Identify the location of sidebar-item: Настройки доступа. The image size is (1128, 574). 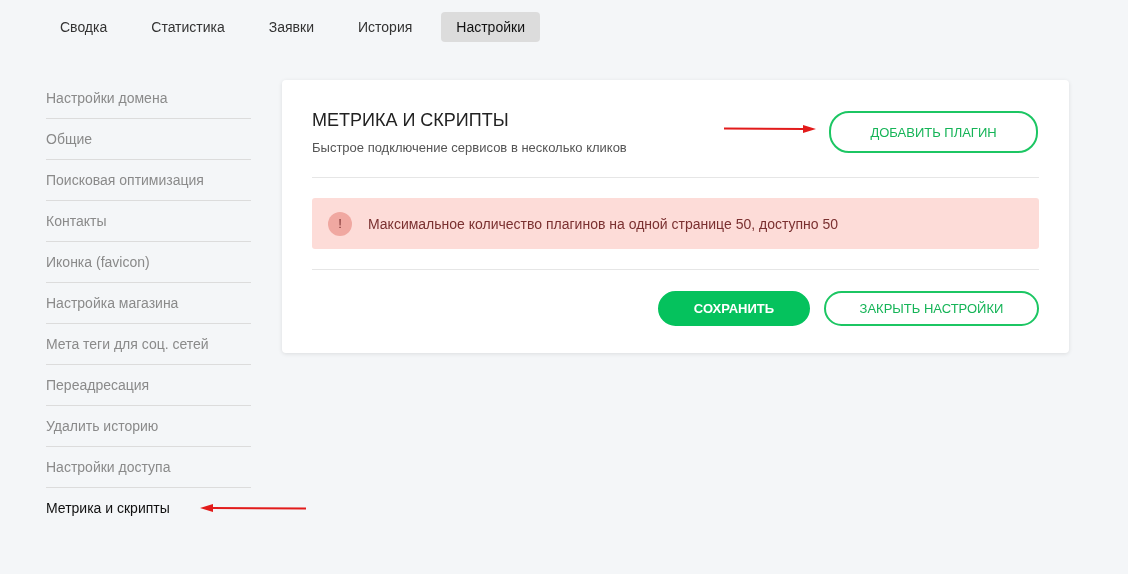
(108, 467).